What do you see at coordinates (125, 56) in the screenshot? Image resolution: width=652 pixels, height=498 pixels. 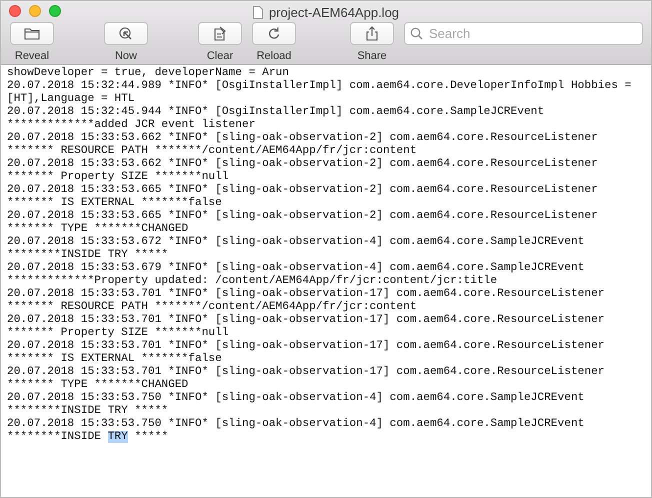 I see `toolbar-button-label: Now` at bounding box center [125, 56].